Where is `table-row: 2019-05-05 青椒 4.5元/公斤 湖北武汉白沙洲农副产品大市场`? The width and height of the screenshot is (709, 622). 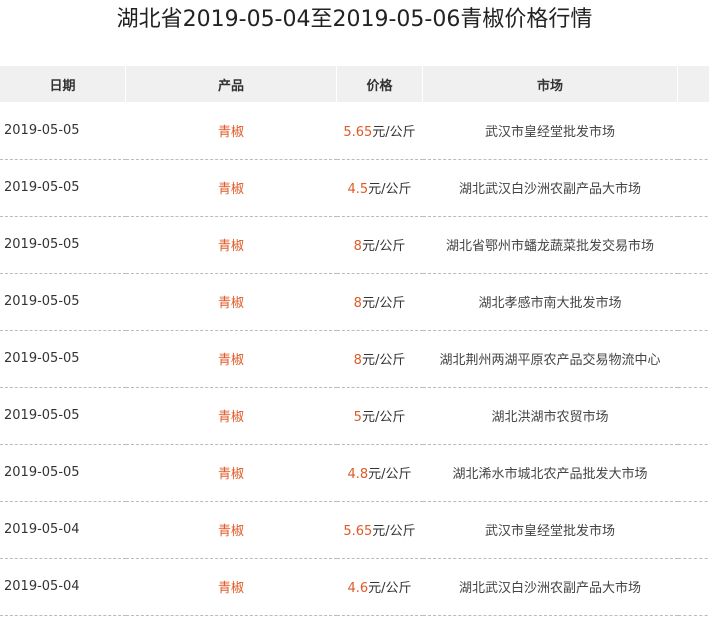 table-row: 2019-05-05 青椒 4.5元/公斤 湖北武汉白沙洲农副产品大市场 is located at coordinates (354, 187).